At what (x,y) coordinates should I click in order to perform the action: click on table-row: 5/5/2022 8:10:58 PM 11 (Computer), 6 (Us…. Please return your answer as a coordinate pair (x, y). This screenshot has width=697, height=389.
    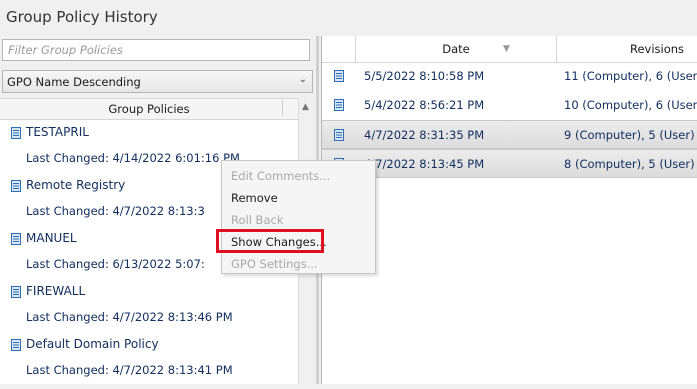
    Looking at the image, I should click on (509, 76).